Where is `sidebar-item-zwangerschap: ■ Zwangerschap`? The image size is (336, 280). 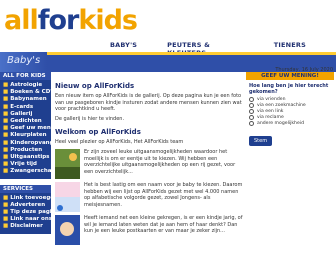 sidebar-item-zwangerschap: ■ Zwangerschap is located at coordinates (27, 171).